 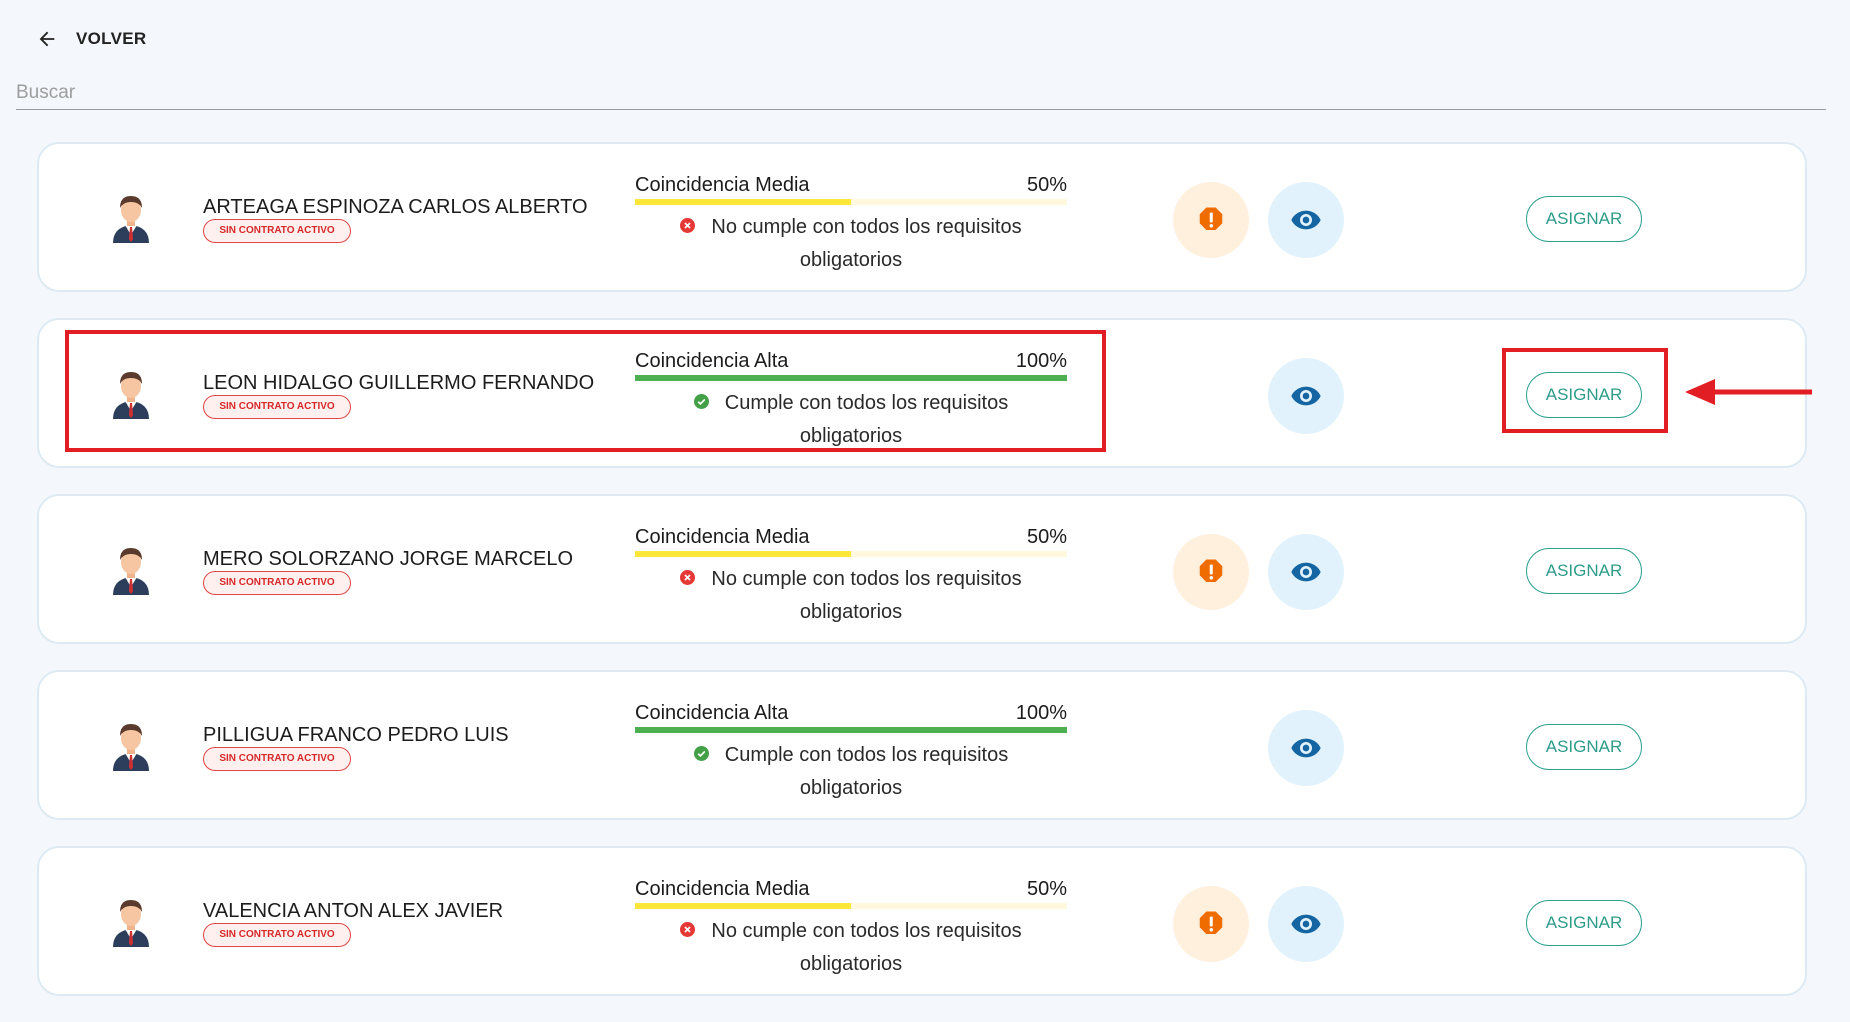 What do you see at coordinates (921, 89) in the screenshot?
I see `search-input` at bounding box center [921, 89].